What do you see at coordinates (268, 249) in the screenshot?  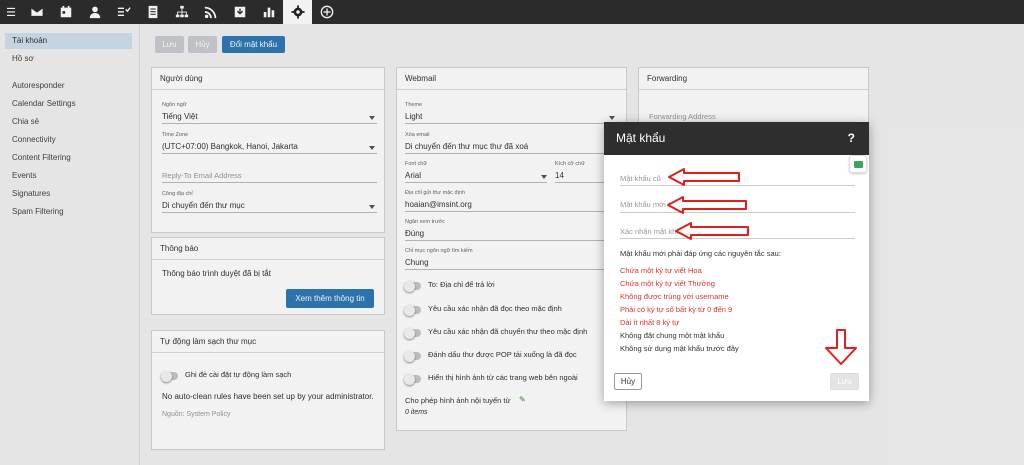 I see `notification-panel-title: Thông báo` at bounding box center [268, 249].